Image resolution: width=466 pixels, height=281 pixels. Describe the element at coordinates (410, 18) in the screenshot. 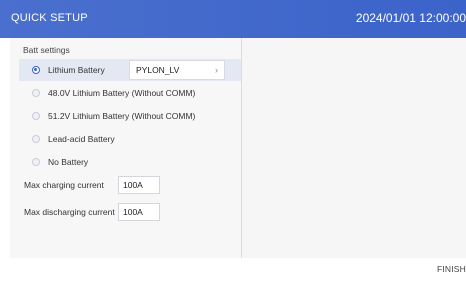

I see `datetime-display: 2024/01/01 12:00:00` at that location.